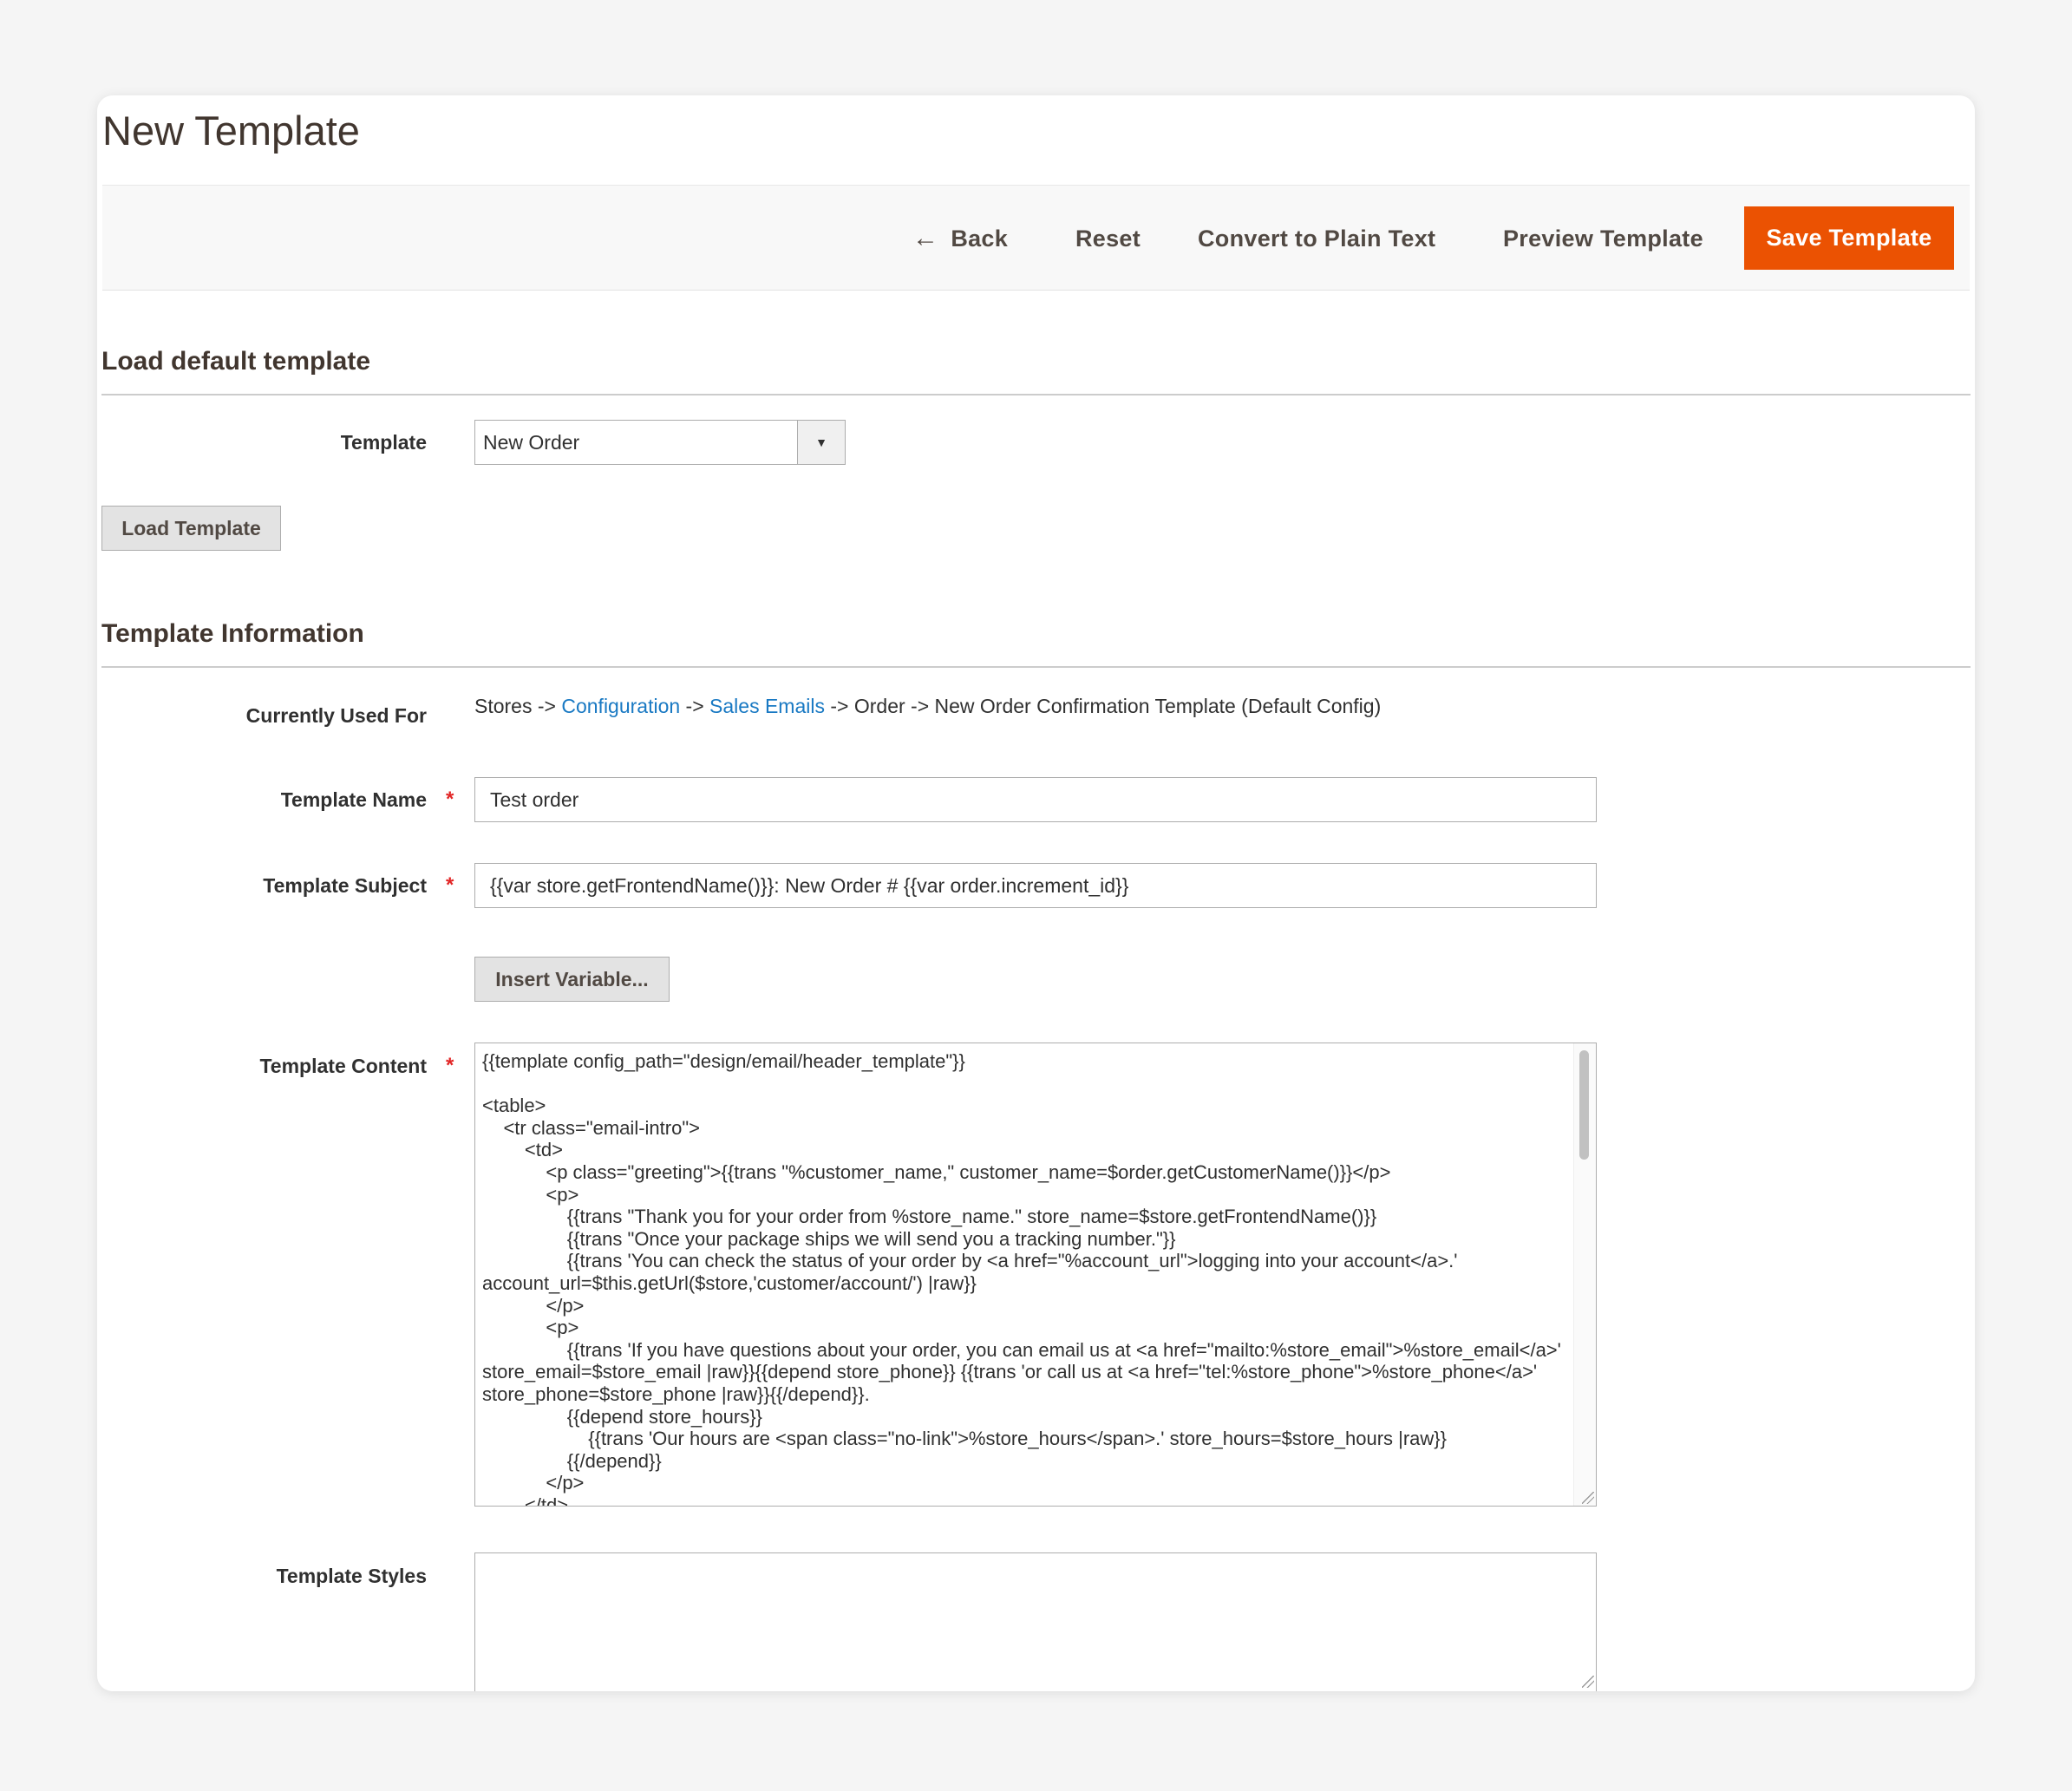  I want to click on template-styles-label: Template Styles, so click(352, 1576).